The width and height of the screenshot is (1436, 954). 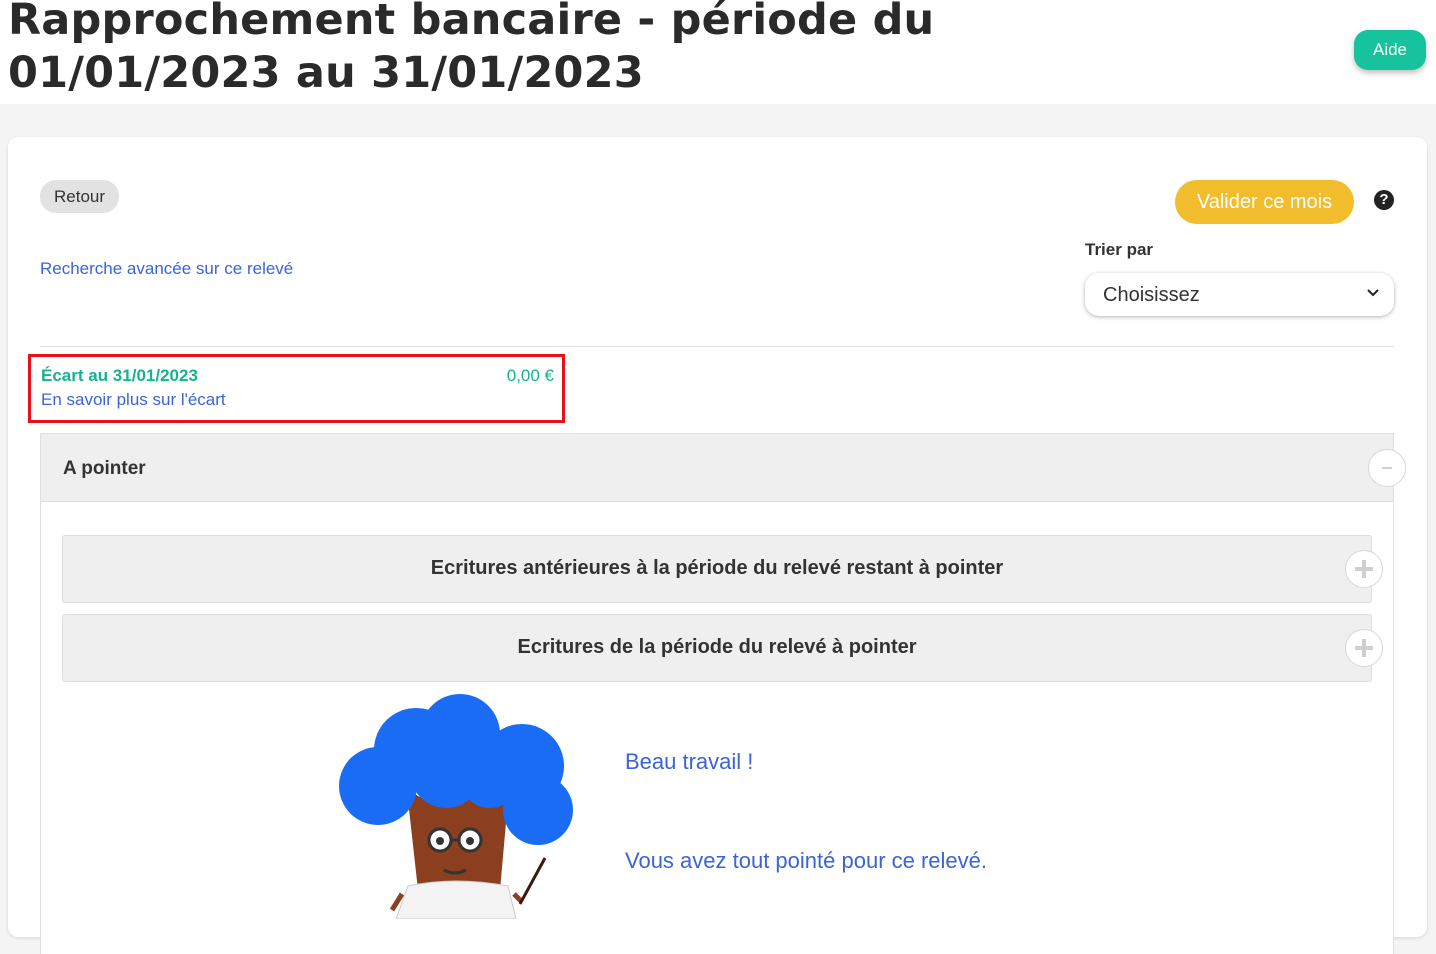 I want to click on success-message-body: Vous avez tout pointé pour ce relevé., so click(x=806, y=860).